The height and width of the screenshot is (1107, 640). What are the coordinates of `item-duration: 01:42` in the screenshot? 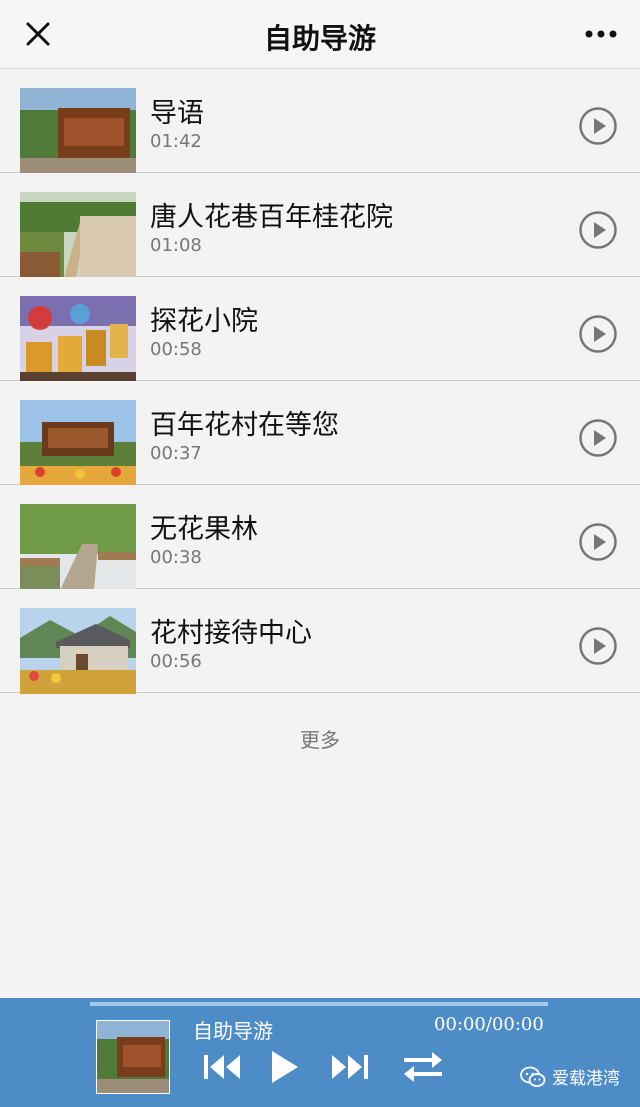 It's located at (176, 141).